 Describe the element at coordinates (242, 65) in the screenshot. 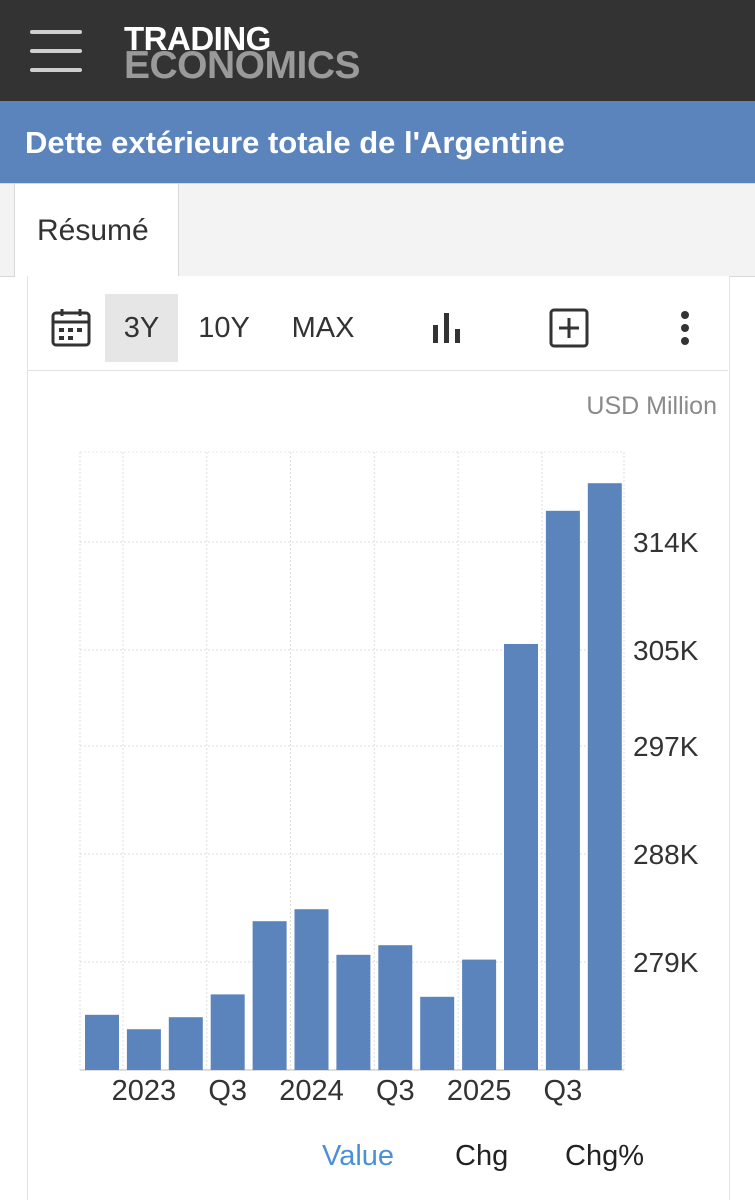

I see `logo-line-2: ECONOMICS` at that location.